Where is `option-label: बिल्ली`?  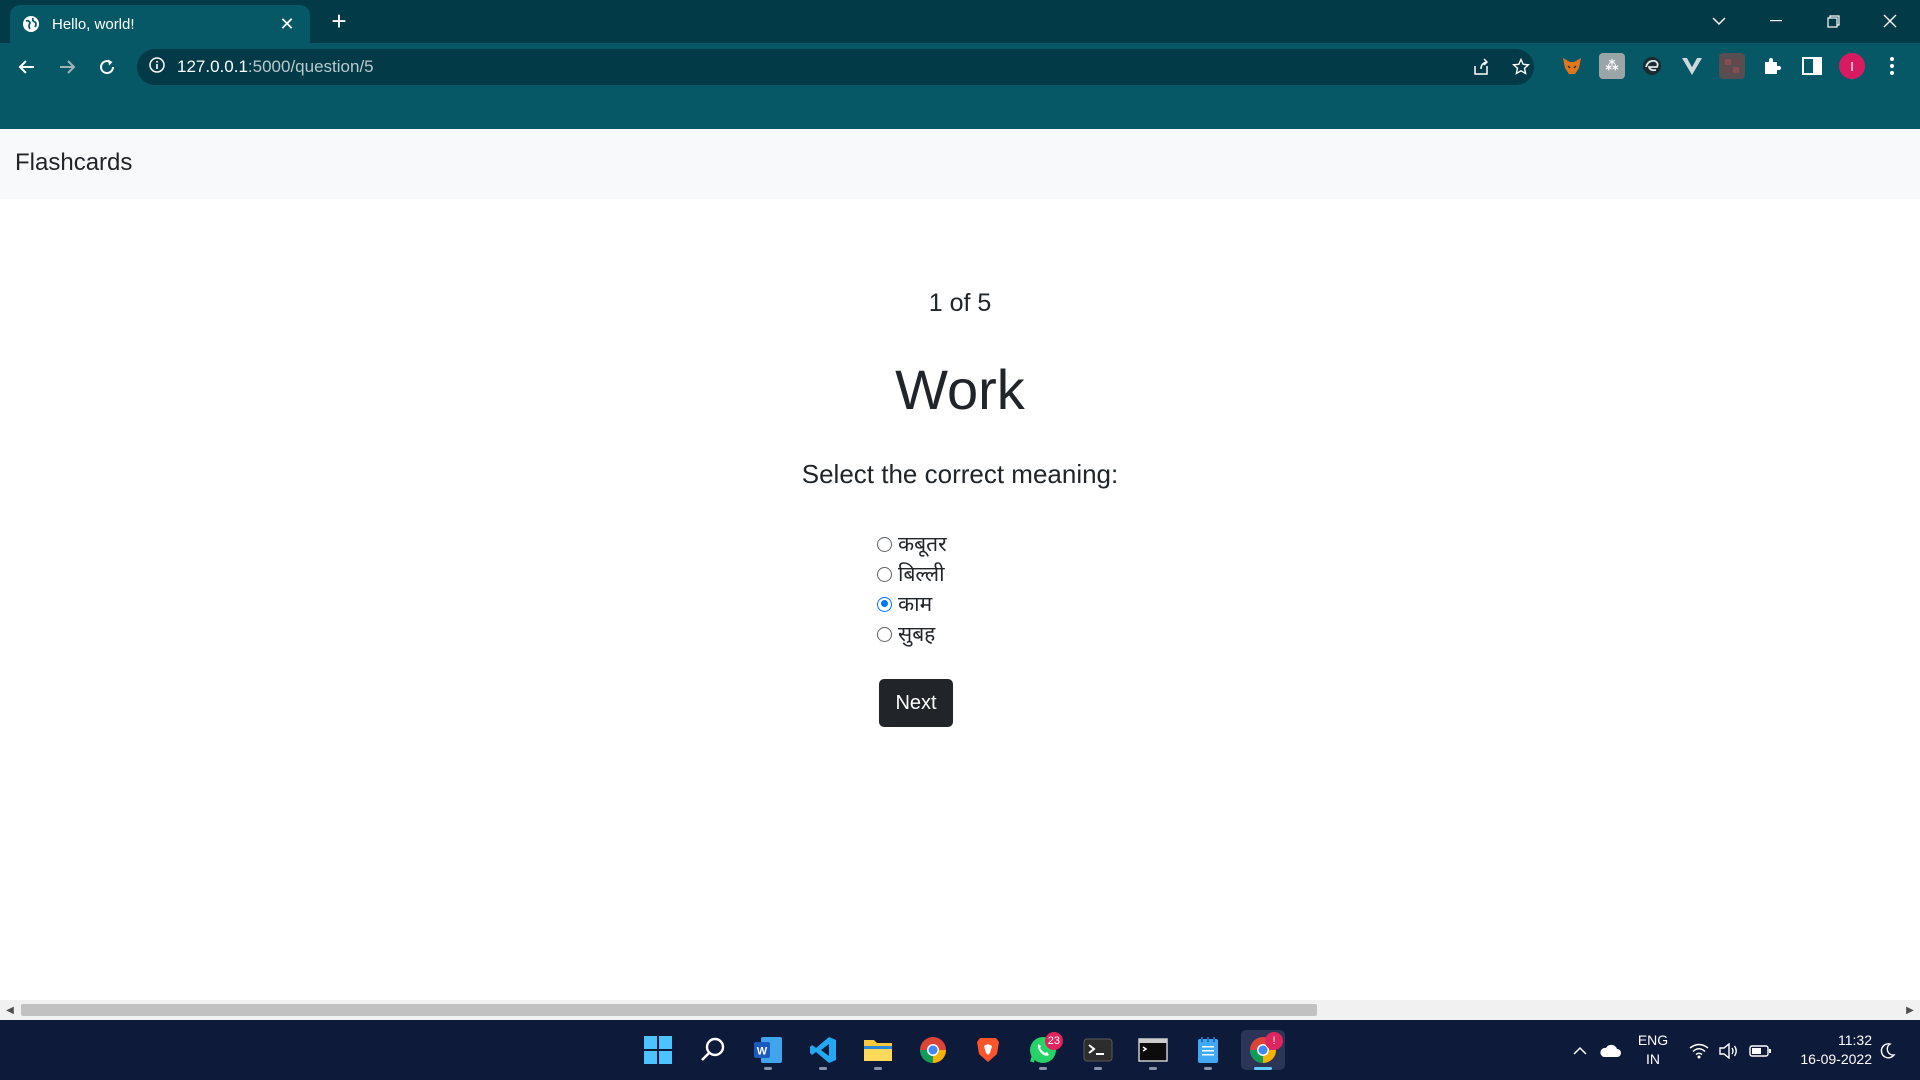
option-label: बिल्ली is located at coordinates (921, 574).